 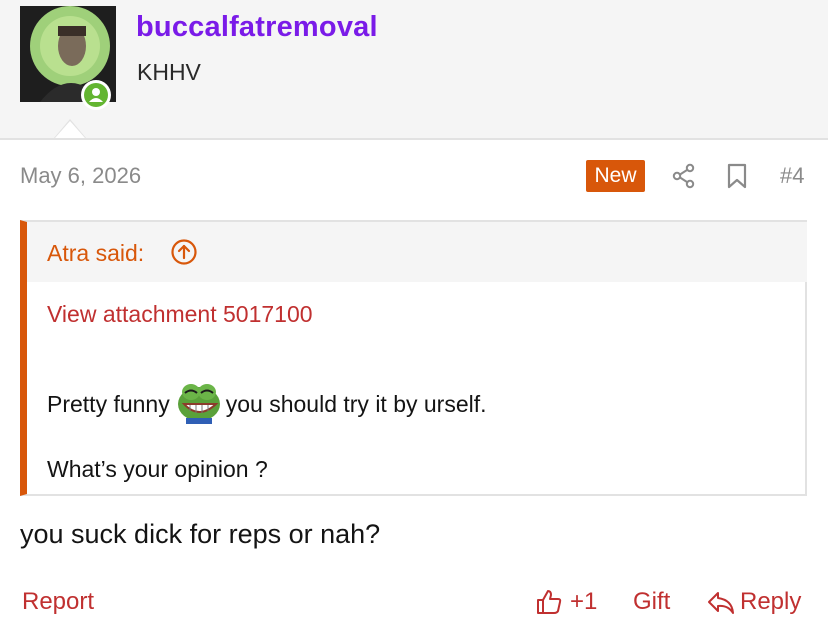 I want to click on thumbs-up-icon, so click(x=549, y=602).